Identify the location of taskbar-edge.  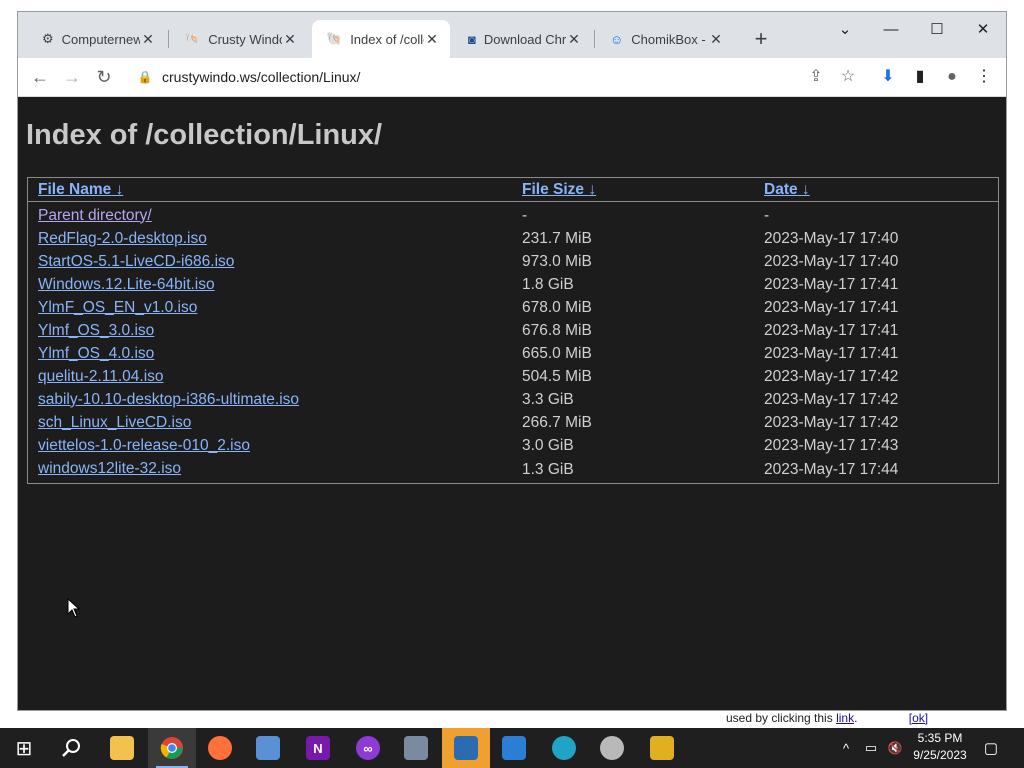
(564, 748).